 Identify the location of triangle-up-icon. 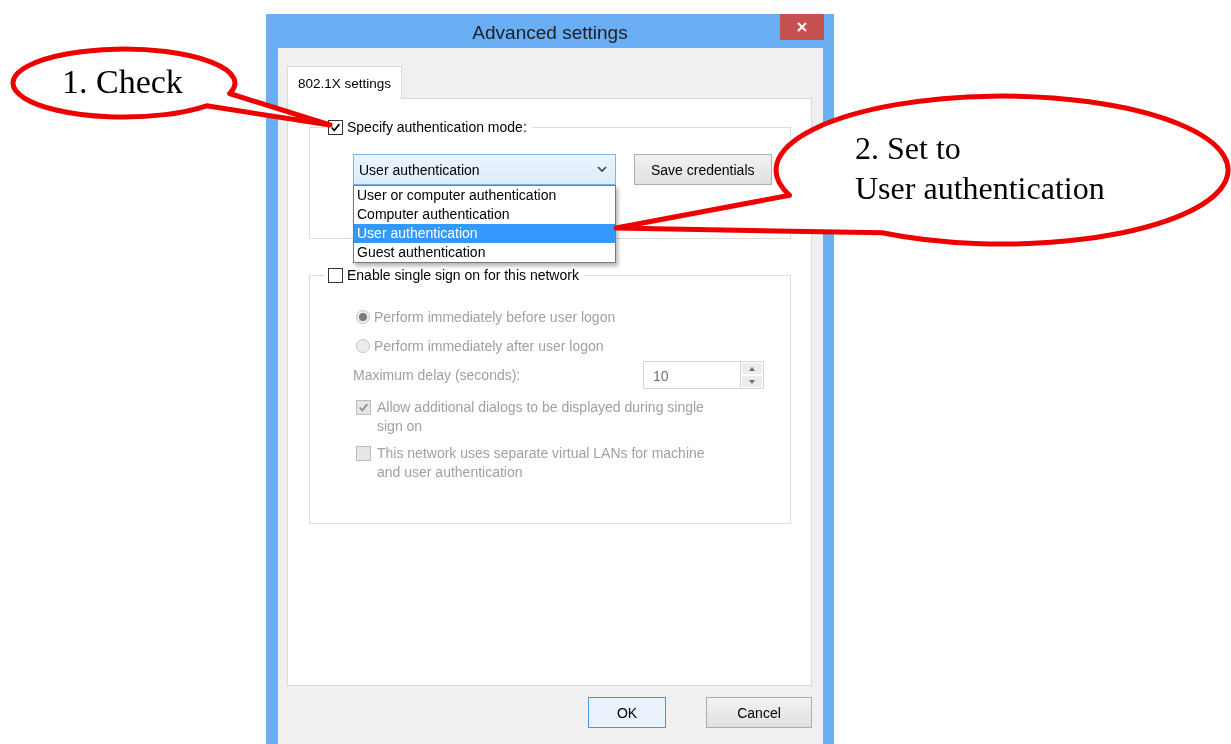
(752, 368).